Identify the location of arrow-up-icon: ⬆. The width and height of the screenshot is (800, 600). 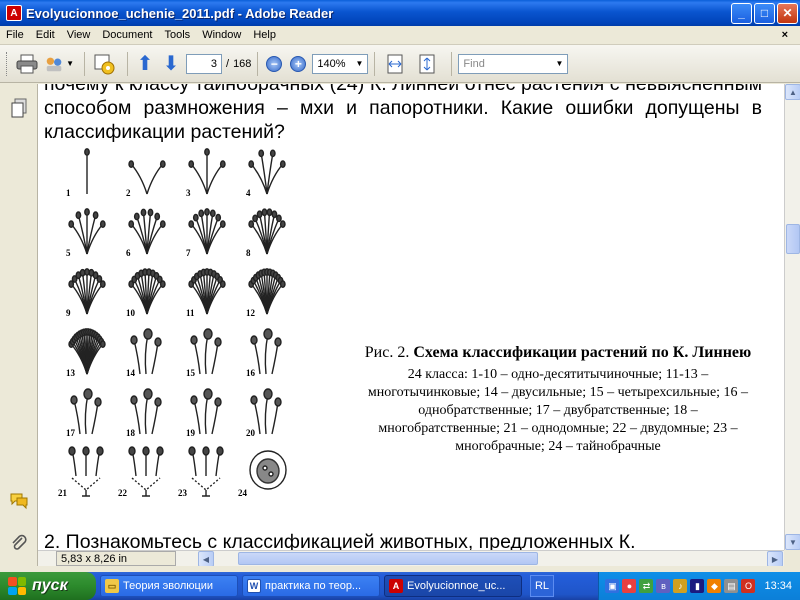
(145, 64).